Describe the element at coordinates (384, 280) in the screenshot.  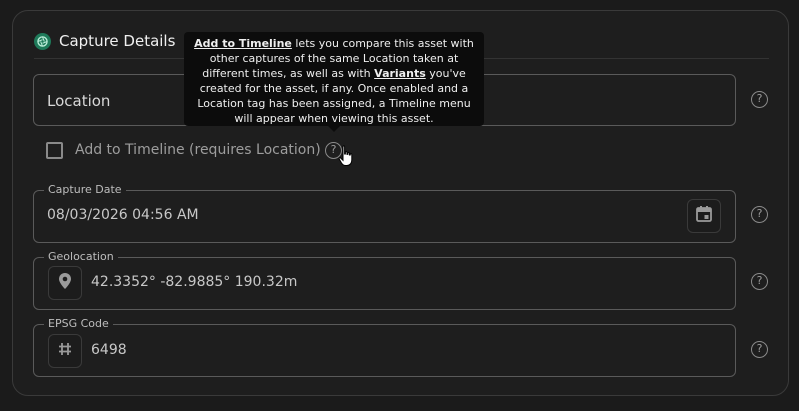
I see `geolocation-field: Geolocation 42.3352° -82.9885° 190.32m` at that location.